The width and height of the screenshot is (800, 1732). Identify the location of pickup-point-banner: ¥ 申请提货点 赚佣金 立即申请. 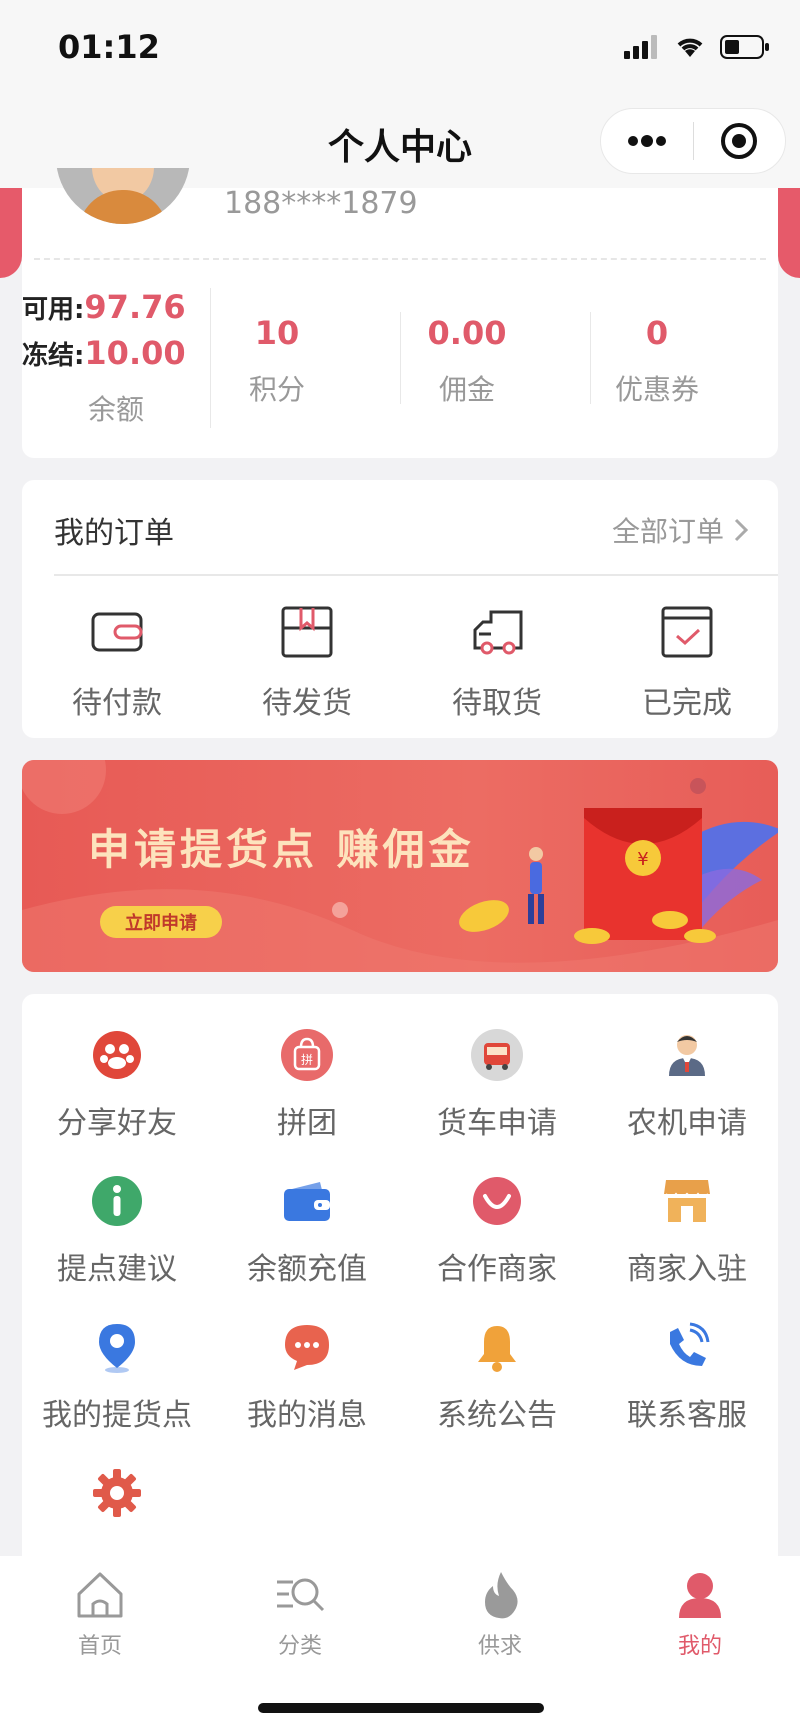
(400, 866).